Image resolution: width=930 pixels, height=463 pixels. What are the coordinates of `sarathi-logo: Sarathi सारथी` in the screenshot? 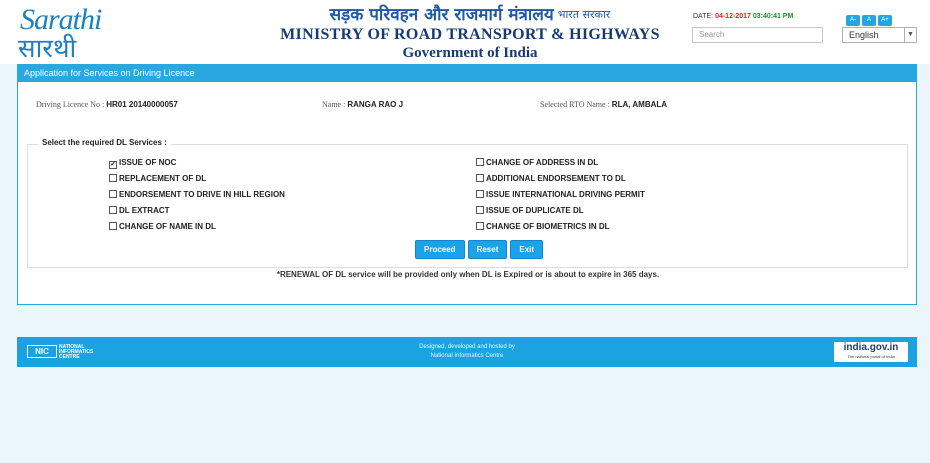 It's located at (69, 33).